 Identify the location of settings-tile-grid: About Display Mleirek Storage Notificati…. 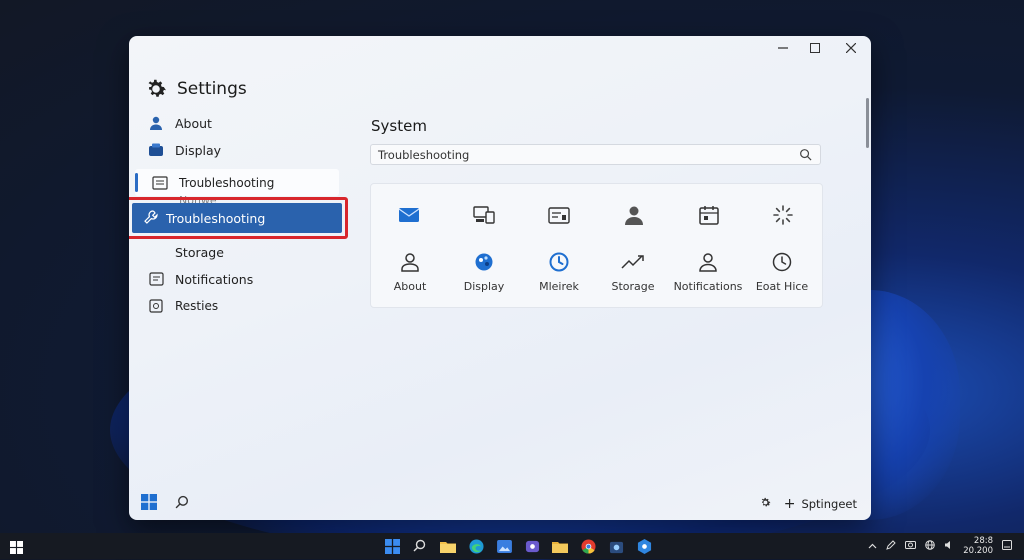
(596, 245).